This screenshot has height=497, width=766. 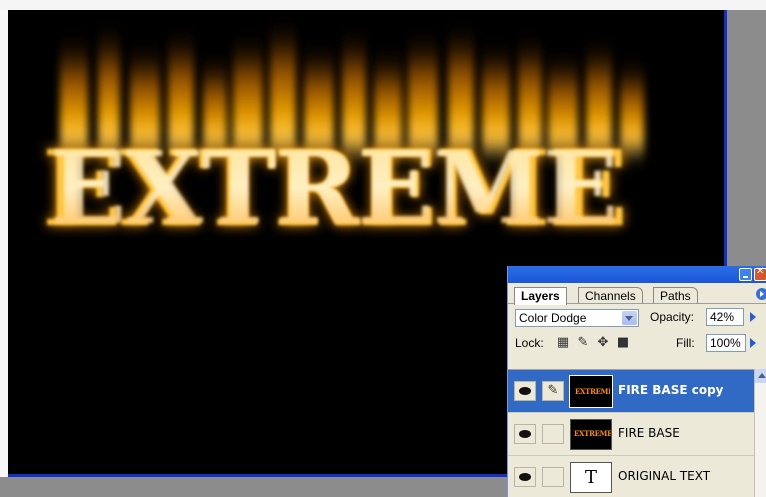 What do you see at coordinates (623, 343) in the screenshot?
I see `lock-all-icon: ■` at bounding box center [623, 343].